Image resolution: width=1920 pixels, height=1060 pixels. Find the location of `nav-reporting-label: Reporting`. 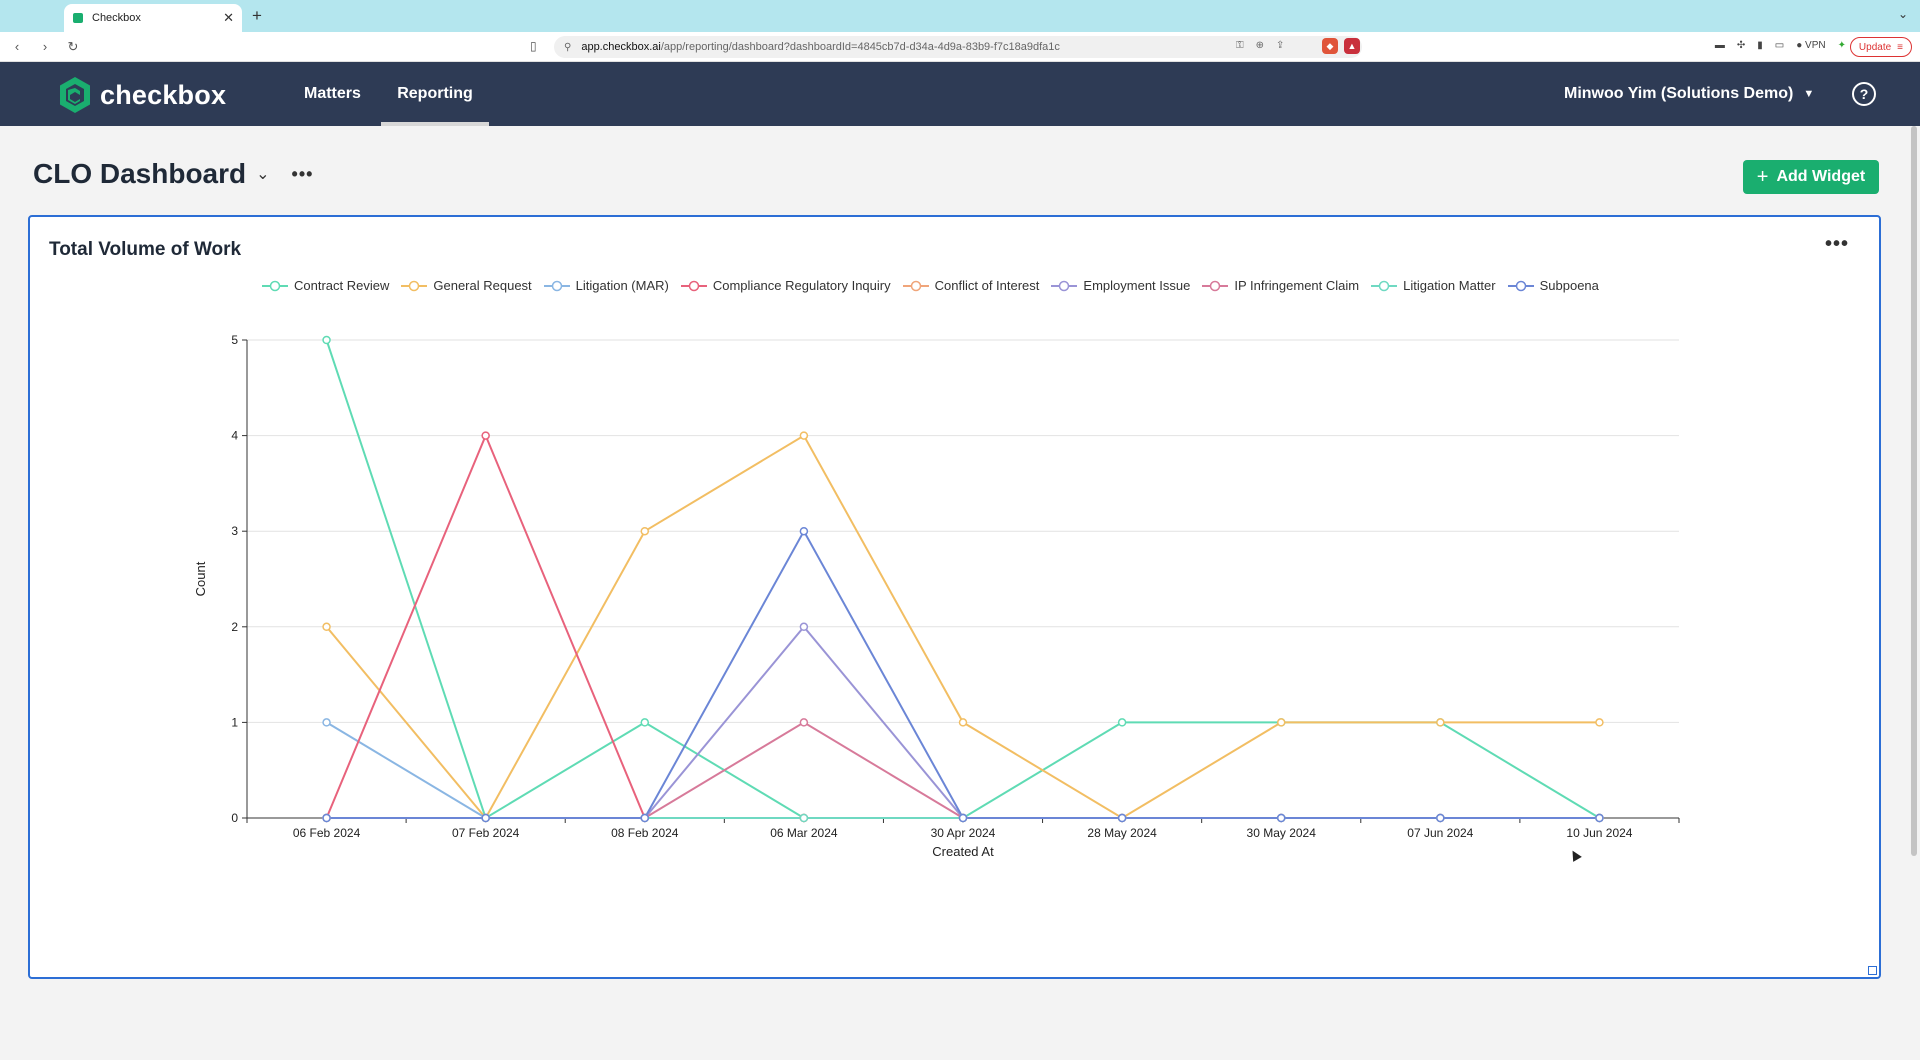

nav-reporting-label: Reporting is located at coordinates (435, 93).